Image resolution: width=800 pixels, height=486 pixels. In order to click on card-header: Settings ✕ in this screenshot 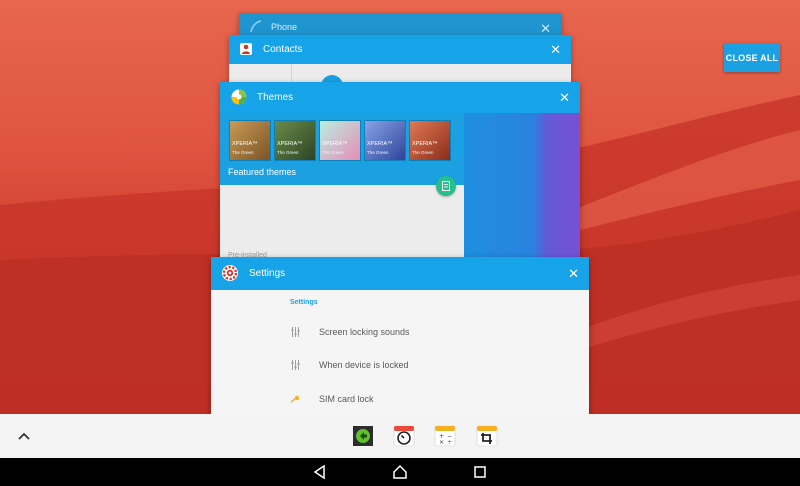, I will do `click(400, 273)`.